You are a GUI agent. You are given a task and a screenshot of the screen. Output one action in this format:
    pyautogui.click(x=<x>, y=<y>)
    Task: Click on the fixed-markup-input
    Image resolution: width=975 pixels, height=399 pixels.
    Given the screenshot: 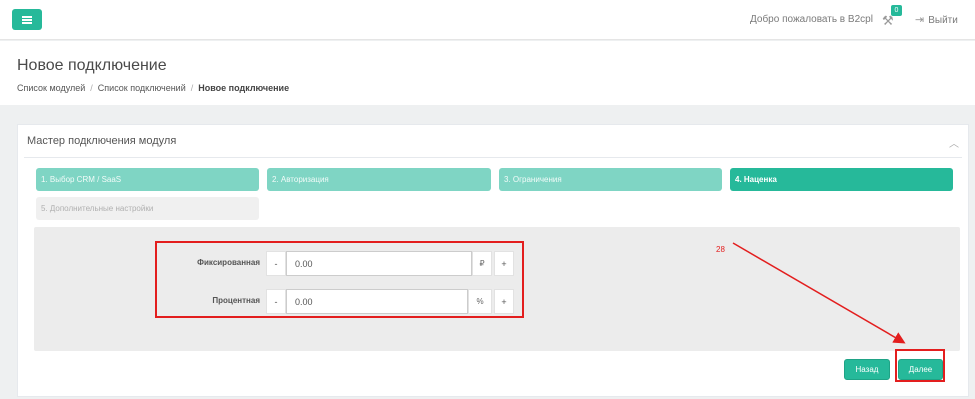 What is the action you would take?
    pyautogui.click(x=379, y=263)
    